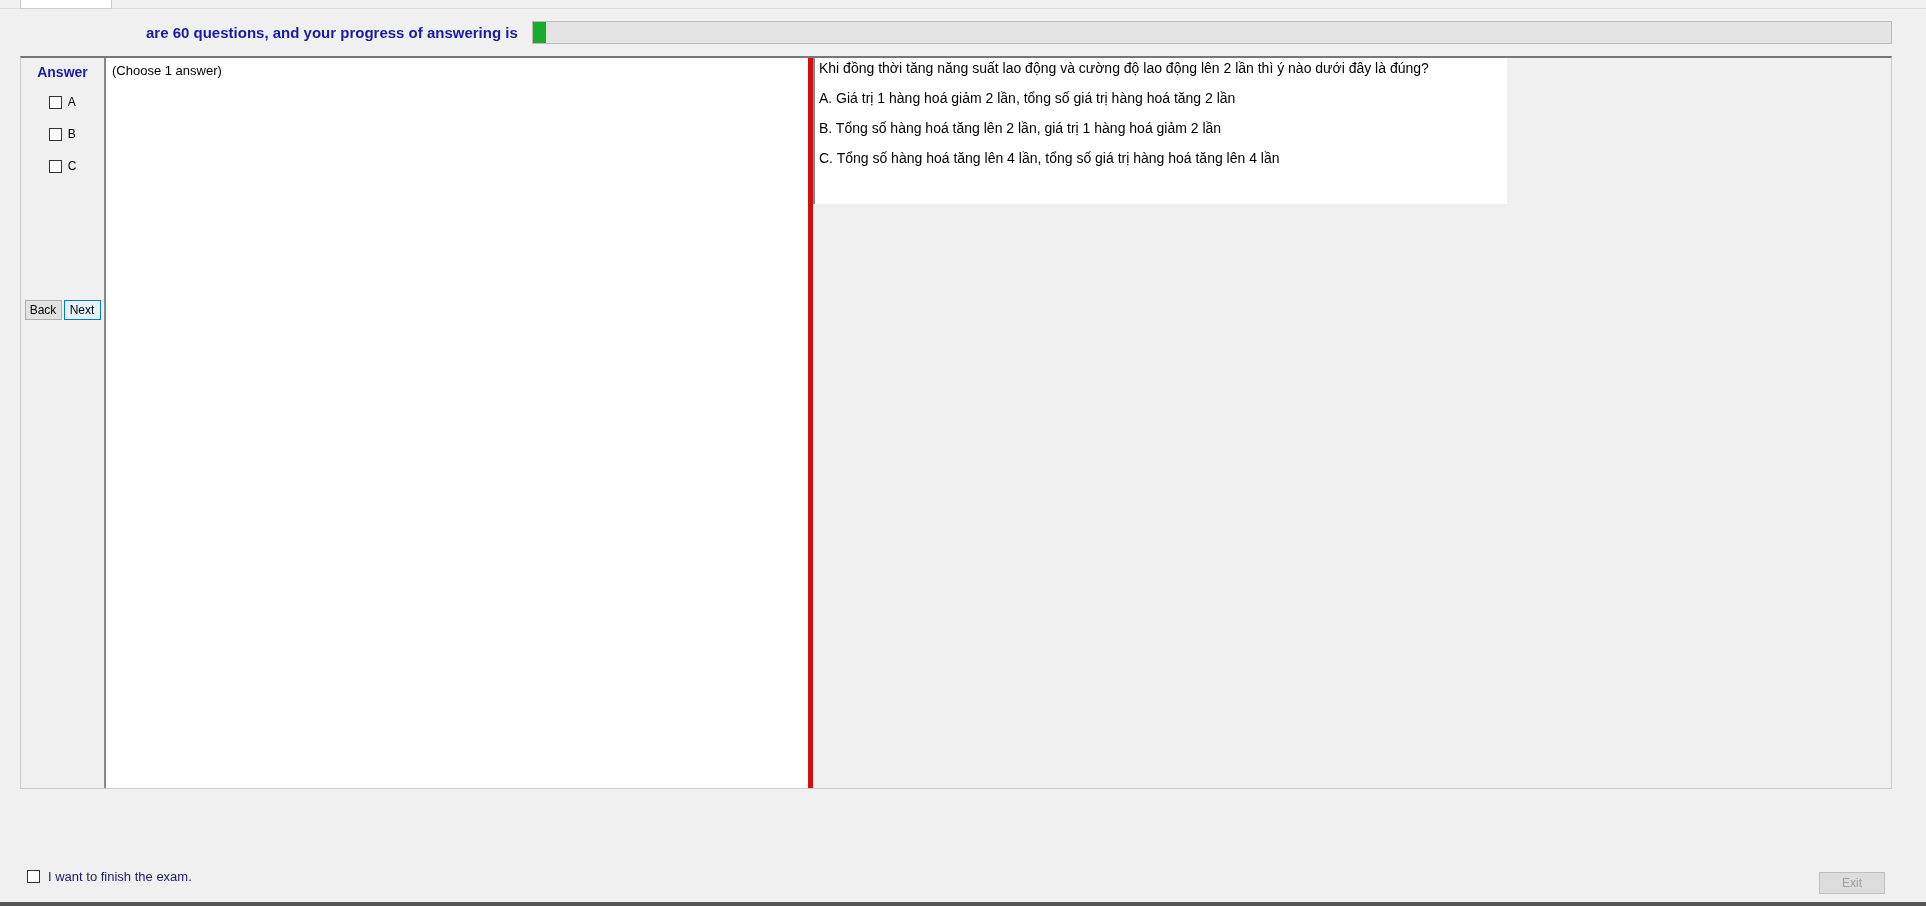 This screenshot has height=906, width=1926. Describe the element at coordinates (72, 166) in the screenshot. I see `option-label: C` at that location.